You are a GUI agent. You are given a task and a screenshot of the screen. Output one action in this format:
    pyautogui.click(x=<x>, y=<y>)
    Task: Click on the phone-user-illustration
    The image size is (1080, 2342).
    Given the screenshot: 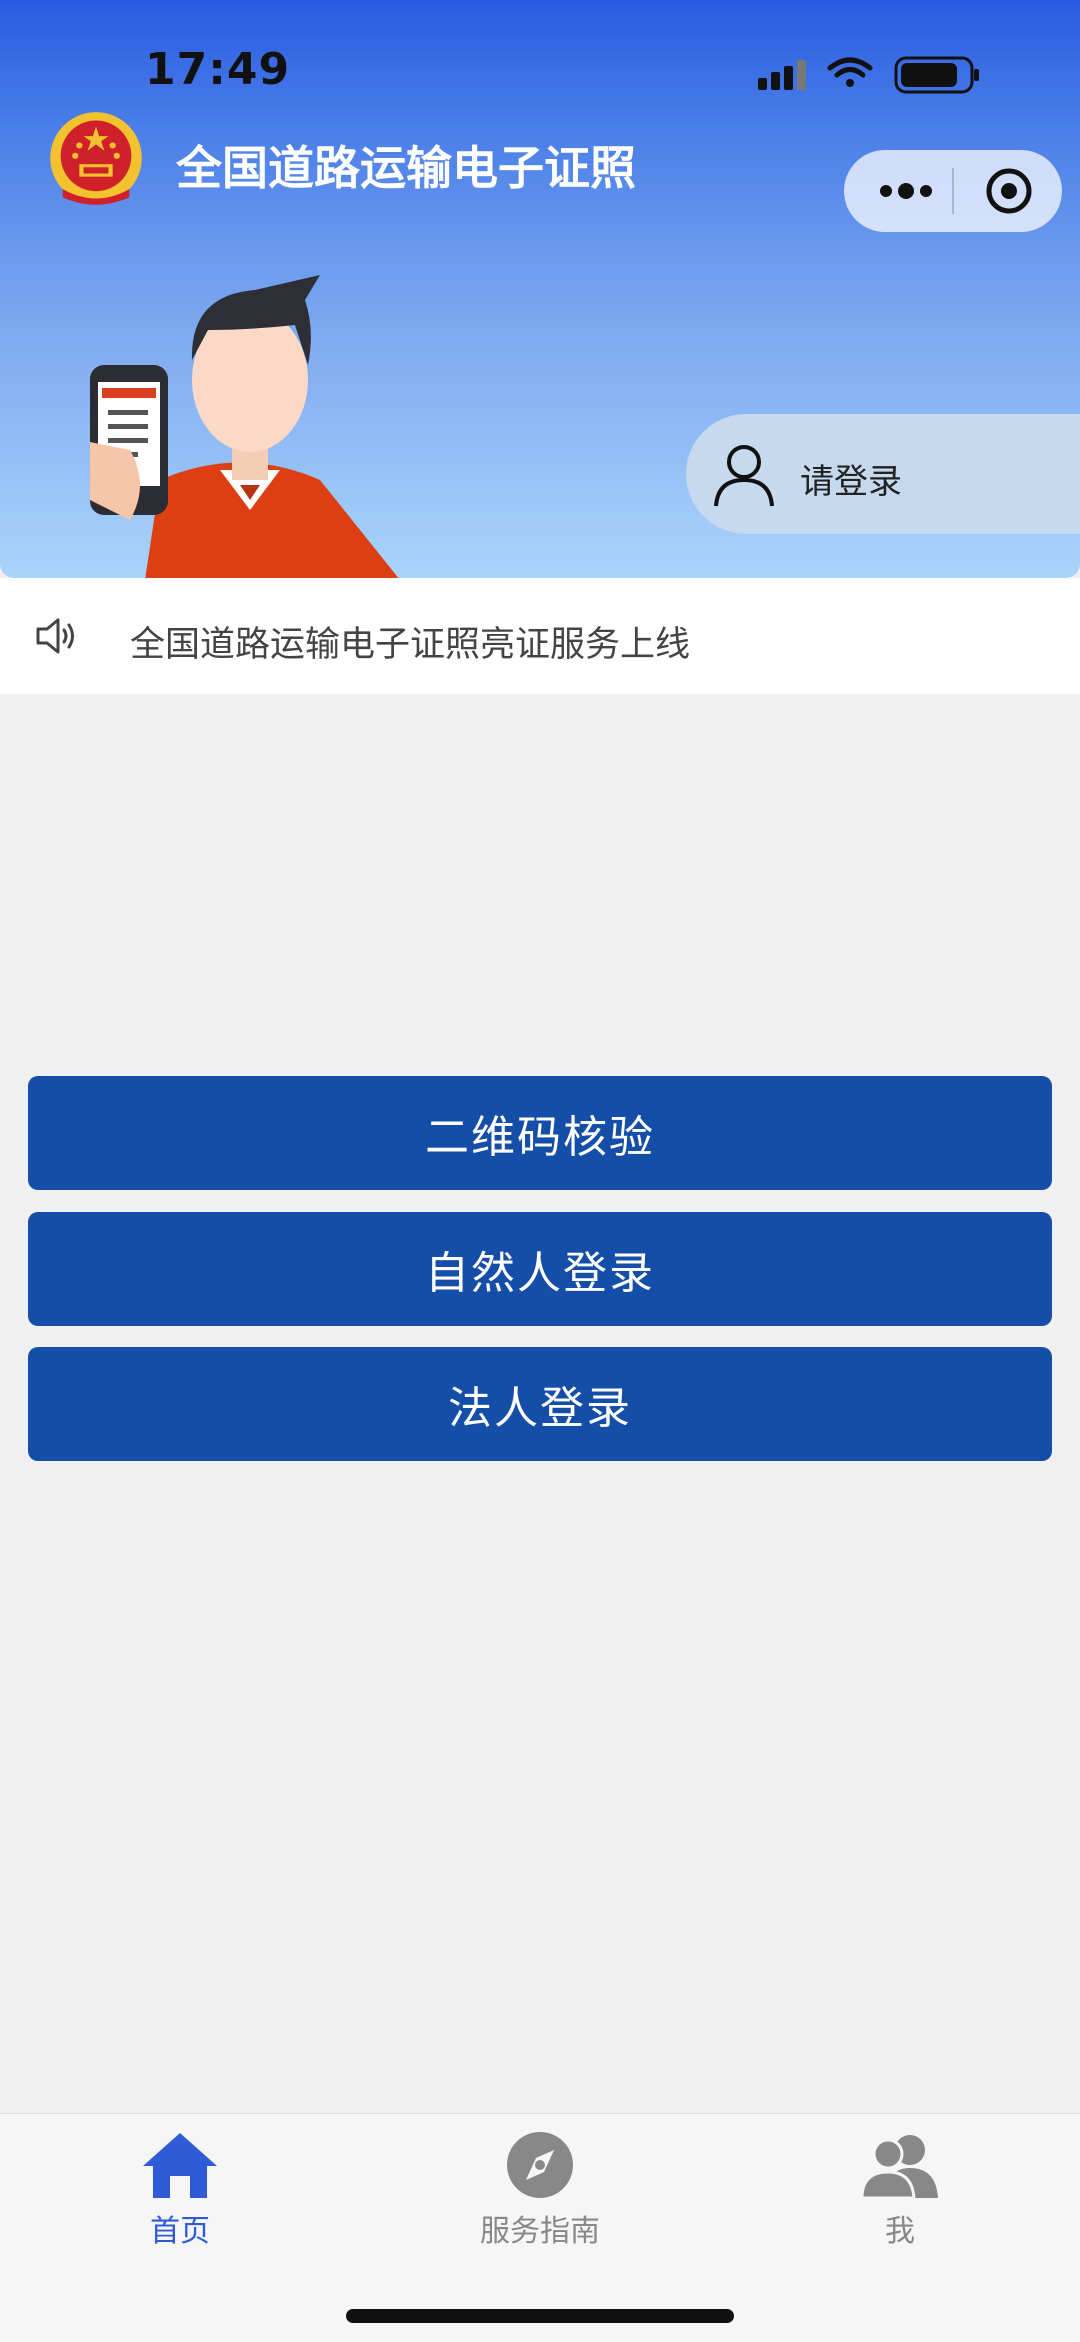 What is the action you would take?
    pyautogui.click(x=244, y=426)
    